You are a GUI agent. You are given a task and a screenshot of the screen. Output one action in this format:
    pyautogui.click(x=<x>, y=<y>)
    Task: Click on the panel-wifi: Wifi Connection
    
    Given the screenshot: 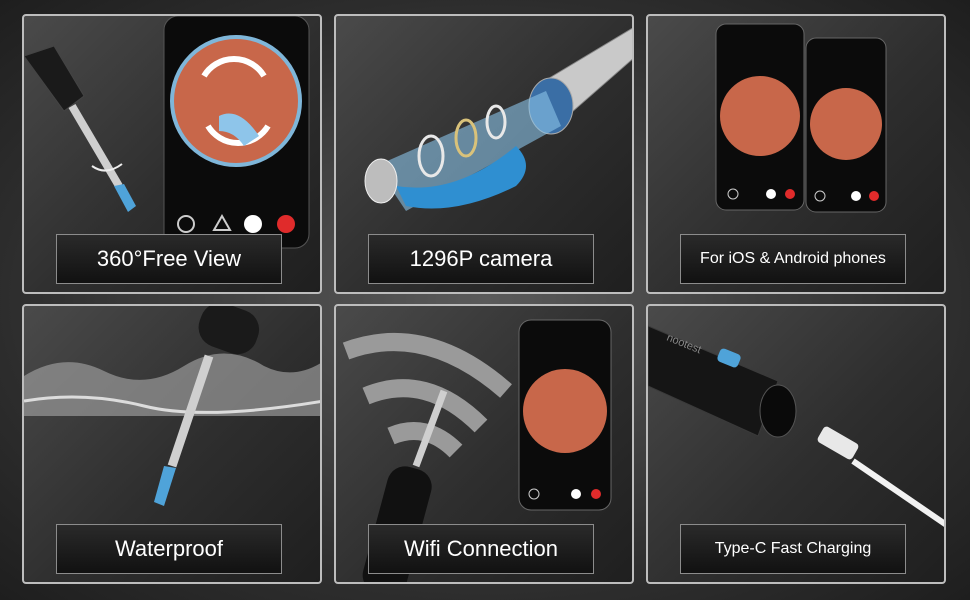 What is the action you would take?
    pyautogui.click(x=484, y=444)
    